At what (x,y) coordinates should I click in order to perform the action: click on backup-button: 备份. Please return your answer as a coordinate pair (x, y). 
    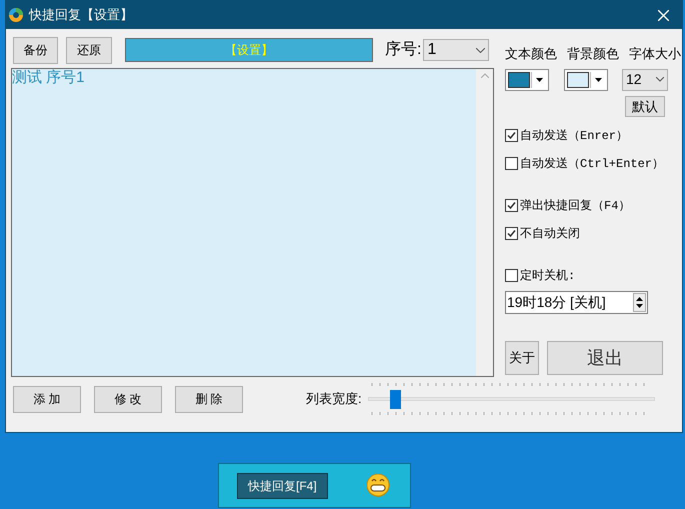
    Looking at the image, I should click on (35, 50).